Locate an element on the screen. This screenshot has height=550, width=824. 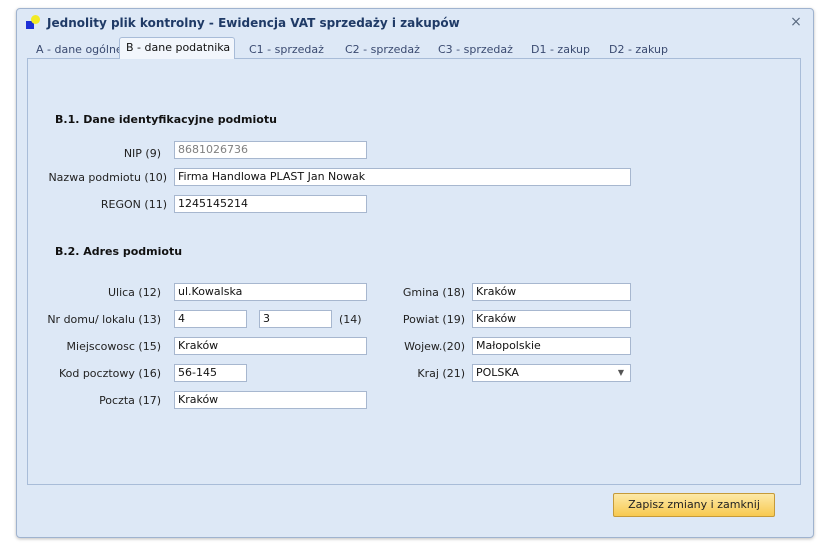
tab-c2-sales: C2 - sprzedaż is located at coordinates (382, 50).